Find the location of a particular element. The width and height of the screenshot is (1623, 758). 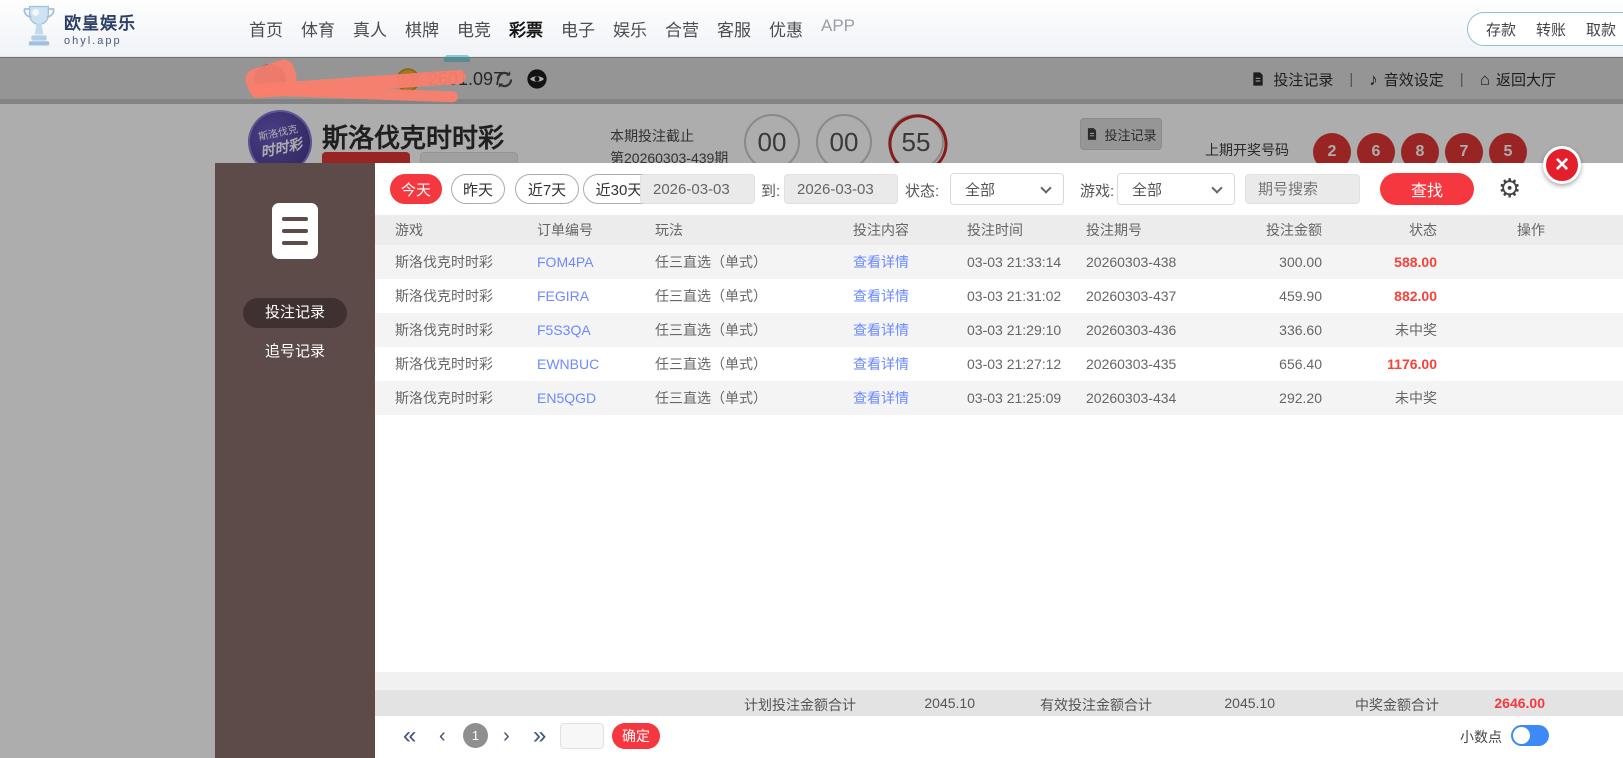

next-page-button: › is located at coordinates (506, 736).